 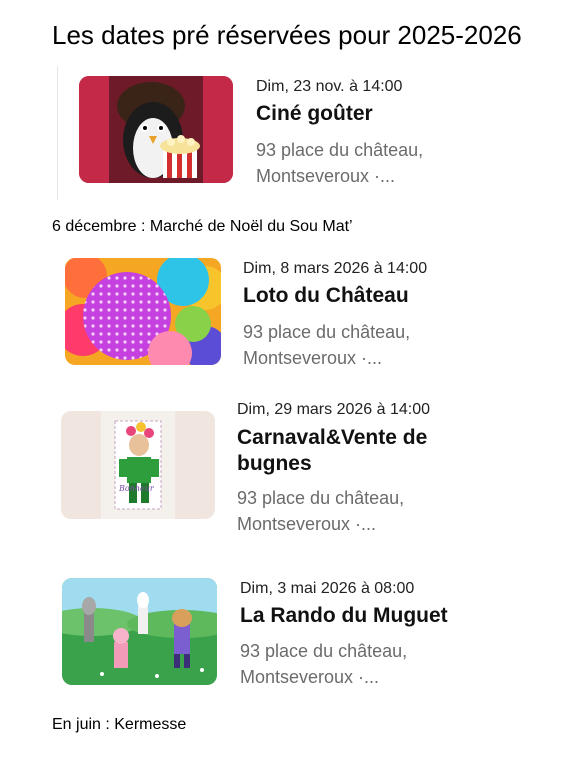 What do you see at coordinates (119, 724) in the screenshot?
I see `note-kermesse: En juin : Kermesse` at bounding box center [119, 724].